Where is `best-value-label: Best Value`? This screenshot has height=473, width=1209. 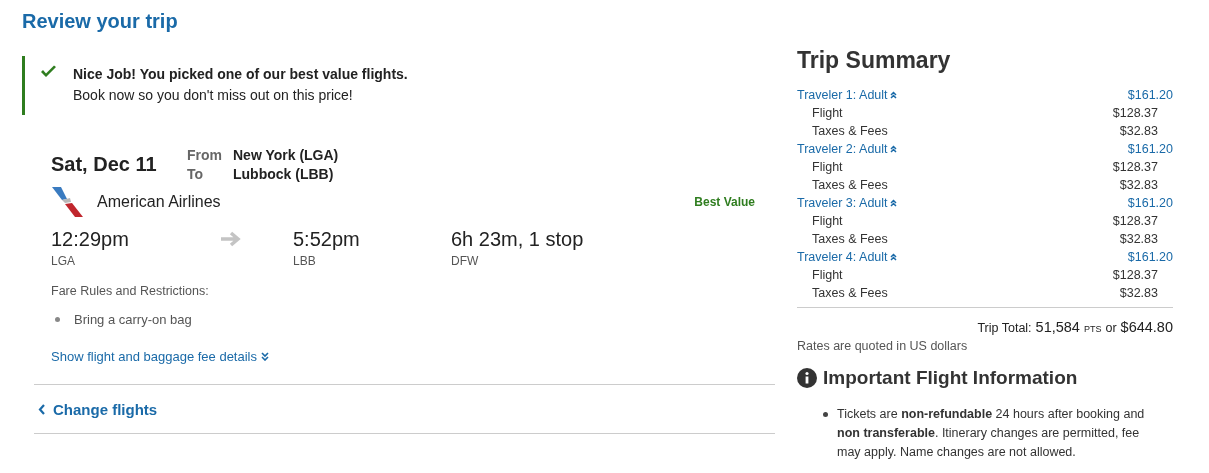
best-value-label: Best Value is located at coordinates (724, 202).